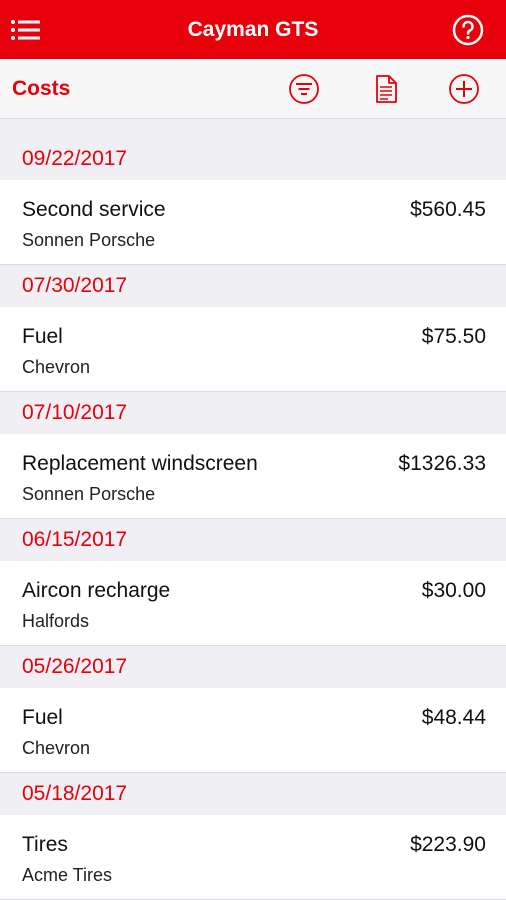 The width and height of the screenshot is (506, 900). I want to click on help-button, so click(468, 30).